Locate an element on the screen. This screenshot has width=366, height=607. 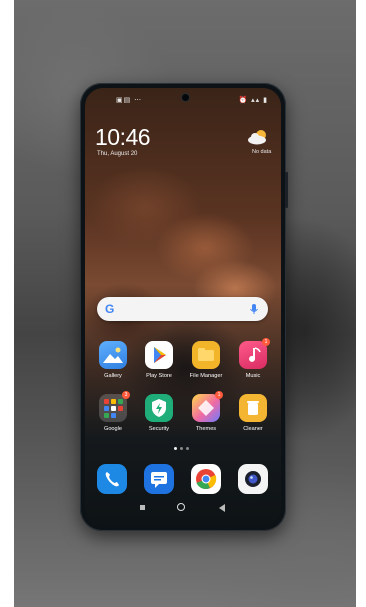
app-label: Themes is located at coordinates (206, 429).